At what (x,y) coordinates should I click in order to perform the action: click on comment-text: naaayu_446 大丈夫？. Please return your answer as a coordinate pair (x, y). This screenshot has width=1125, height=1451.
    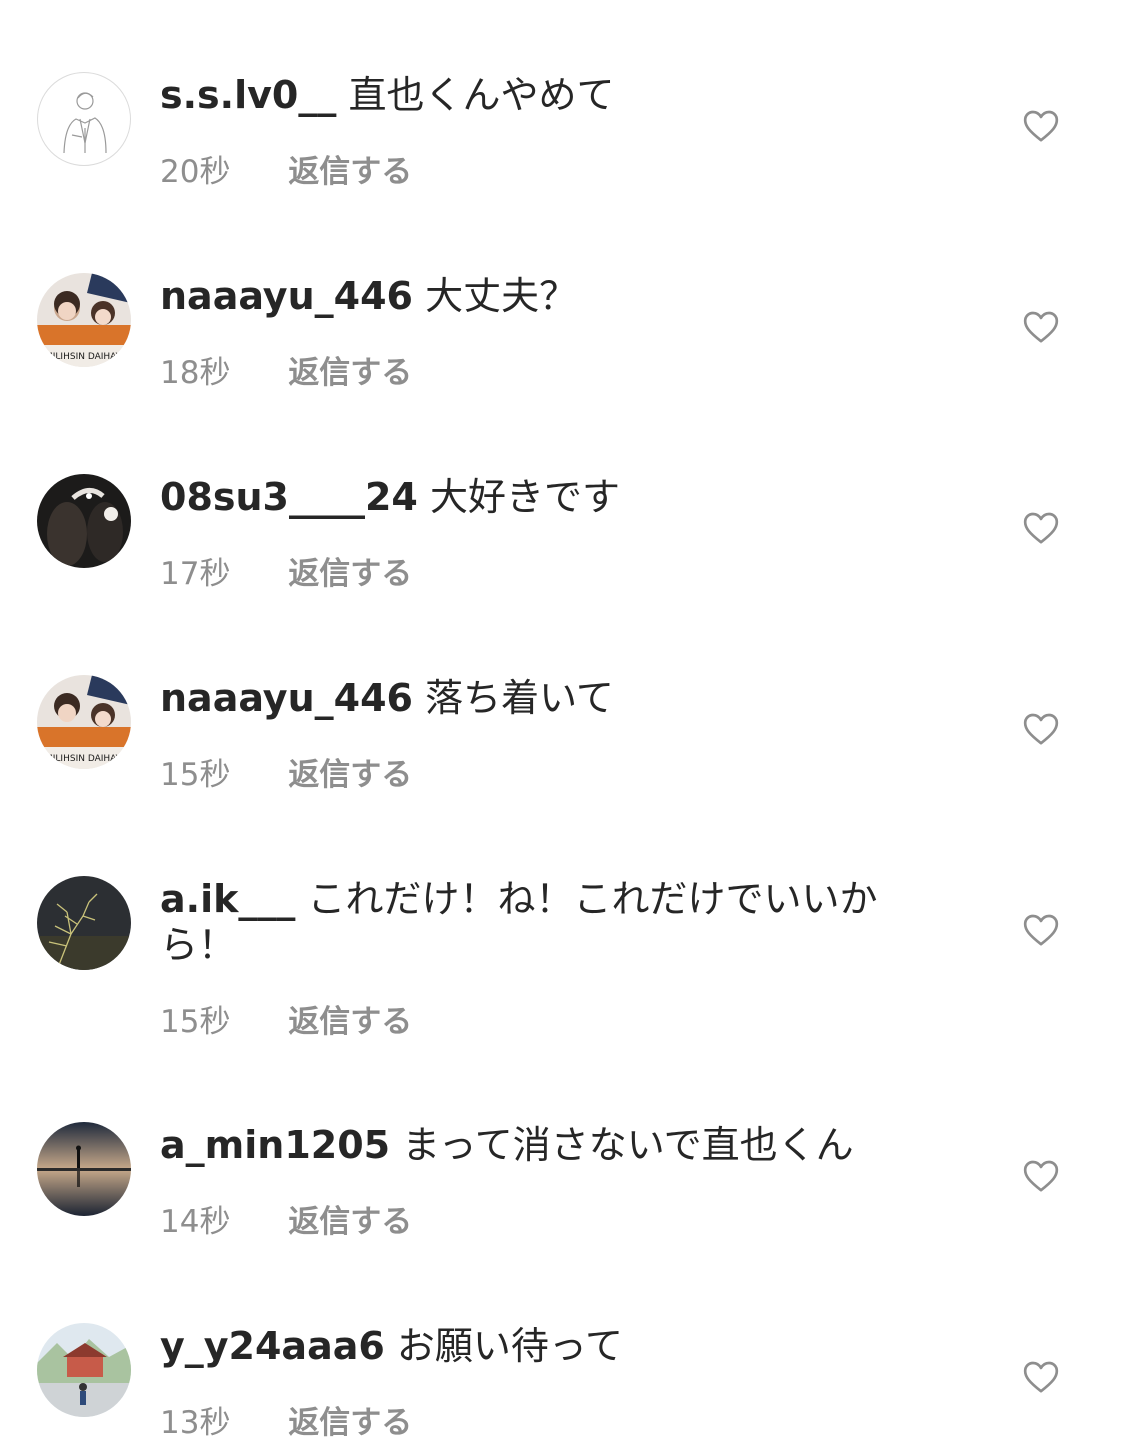
    Looking at the image, I should click on (530, 296).